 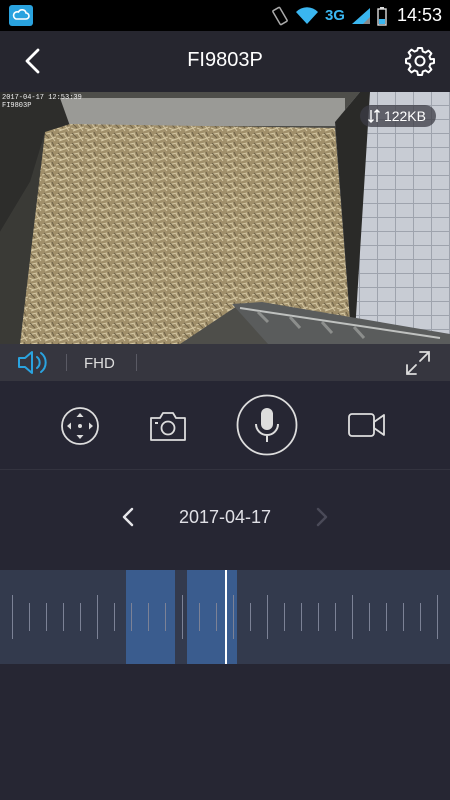 What do you see at coordinates (360, 15) in the screenshot?
I see `signal-icon` at bounding box center [360, 15].